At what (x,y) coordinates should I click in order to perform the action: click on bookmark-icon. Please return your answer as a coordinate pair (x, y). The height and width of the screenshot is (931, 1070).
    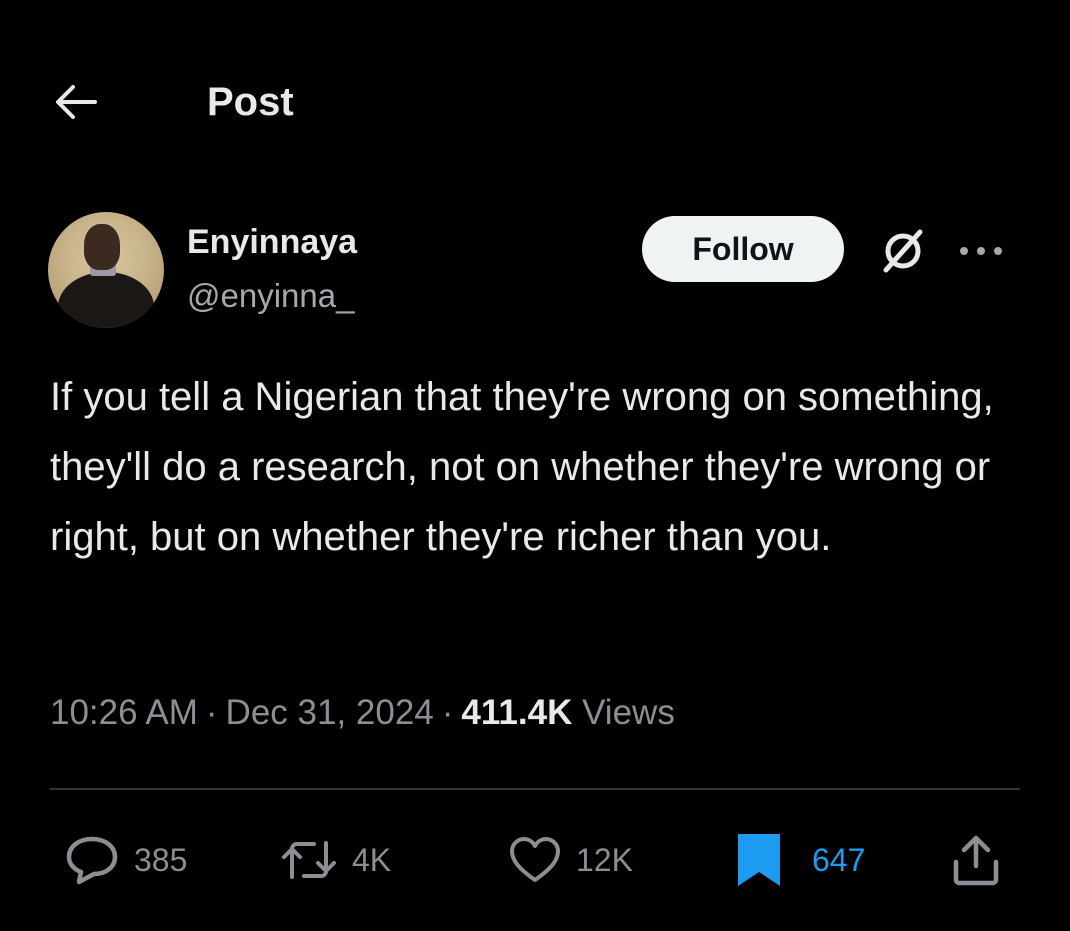
    Looking at the image, I should click on (759, 860).